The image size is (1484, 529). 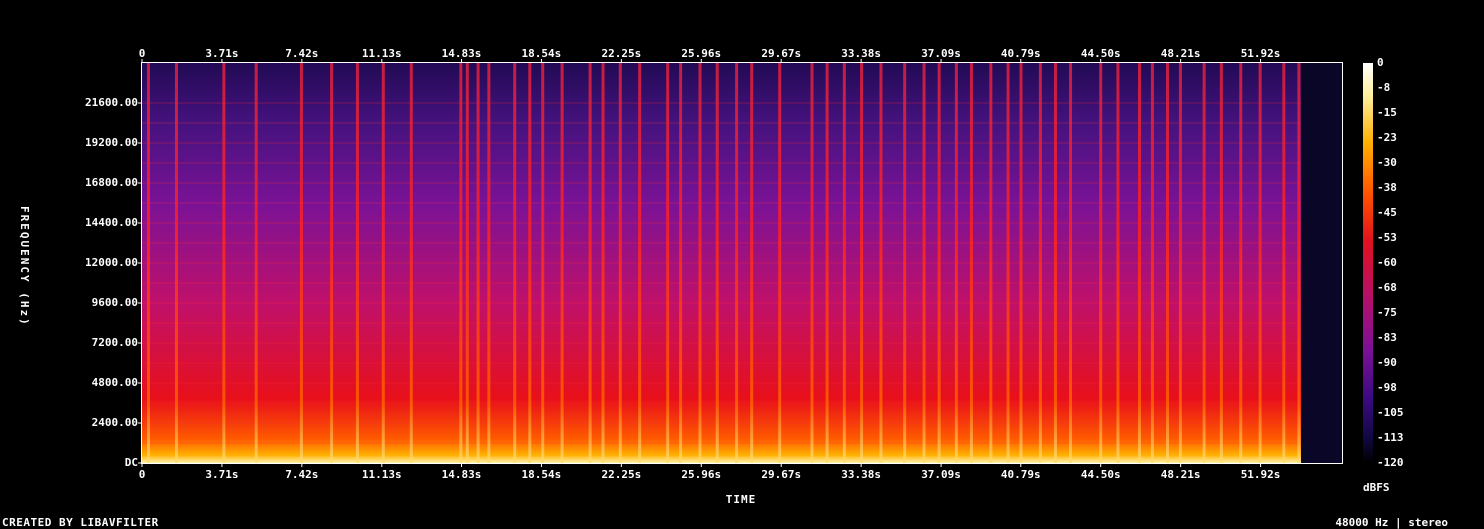 I want to click on y-axis-title: FREQUENCY (Hz), so click(x=24, y=266).